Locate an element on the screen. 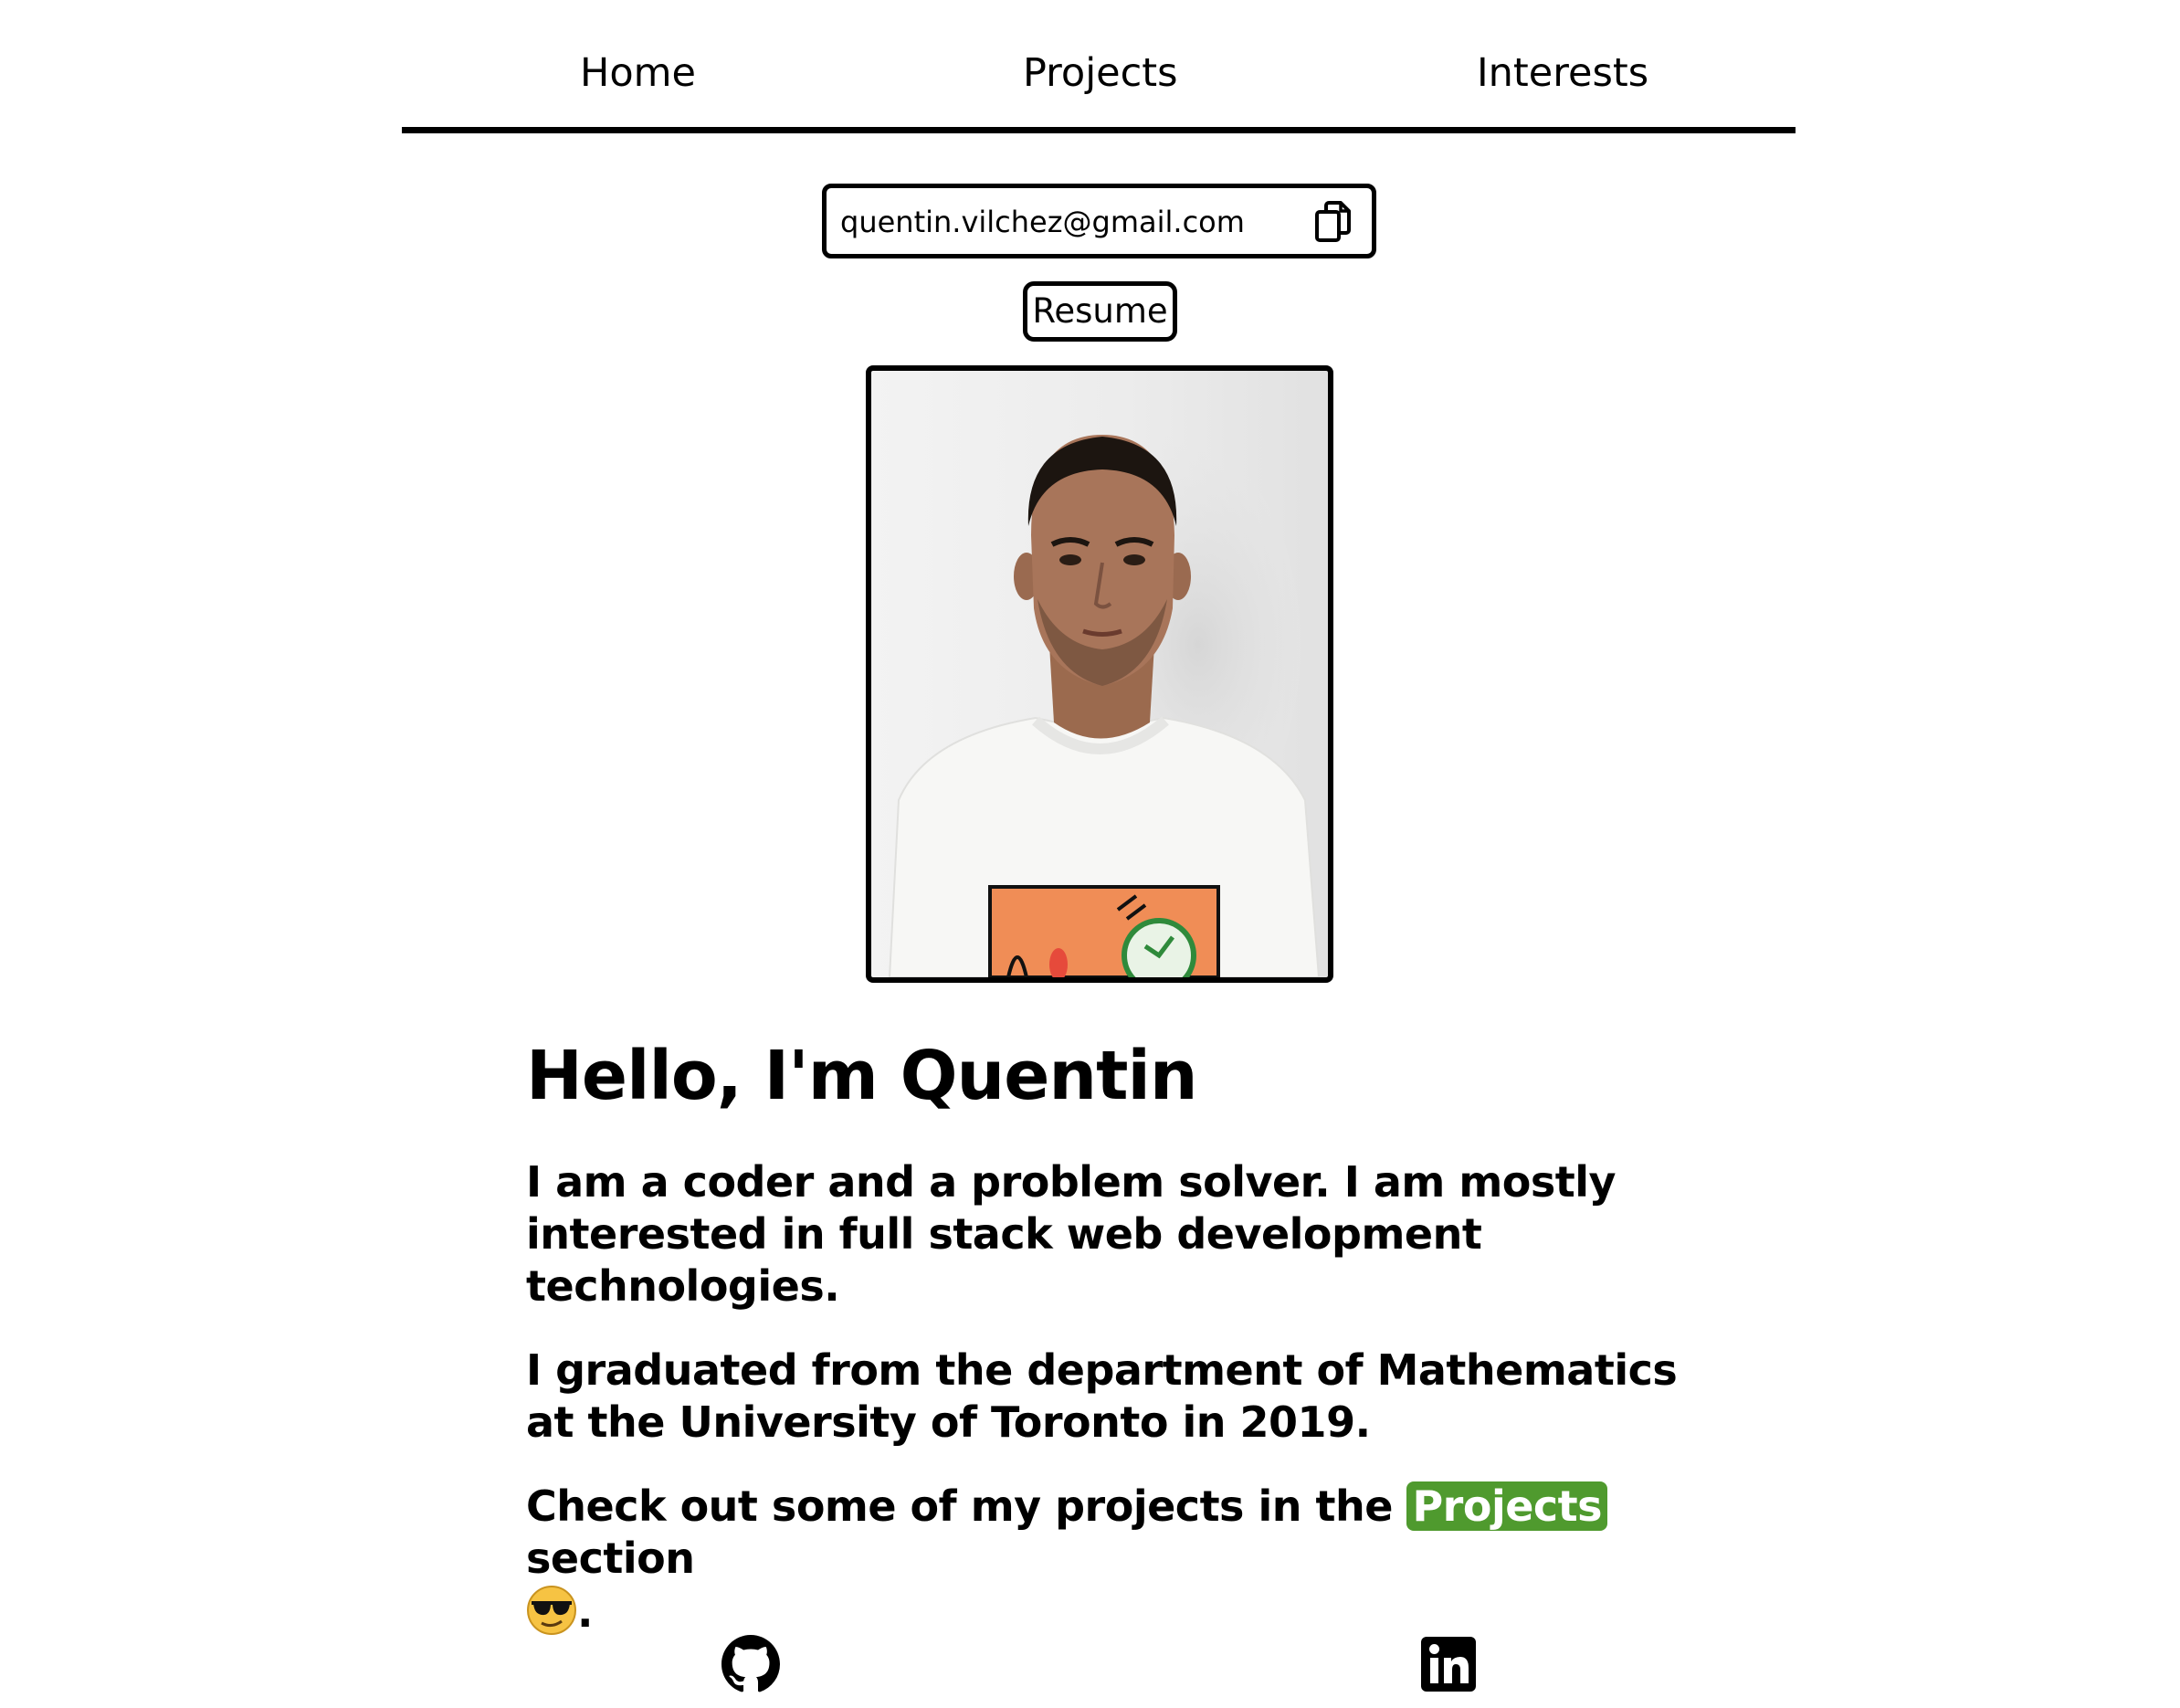 The width and height of the screenshot is (2180, 1708). bio-paragraph-3-text: Check out some of my projects in the is located at coordinates (967, 1506).